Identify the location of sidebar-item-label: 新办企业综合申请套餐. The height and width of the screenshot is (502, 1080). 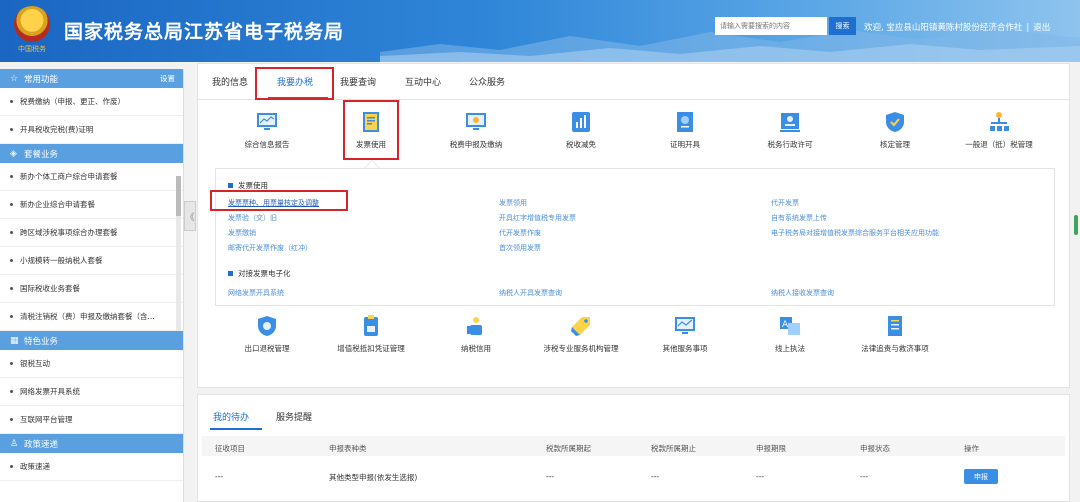
(57, 204).